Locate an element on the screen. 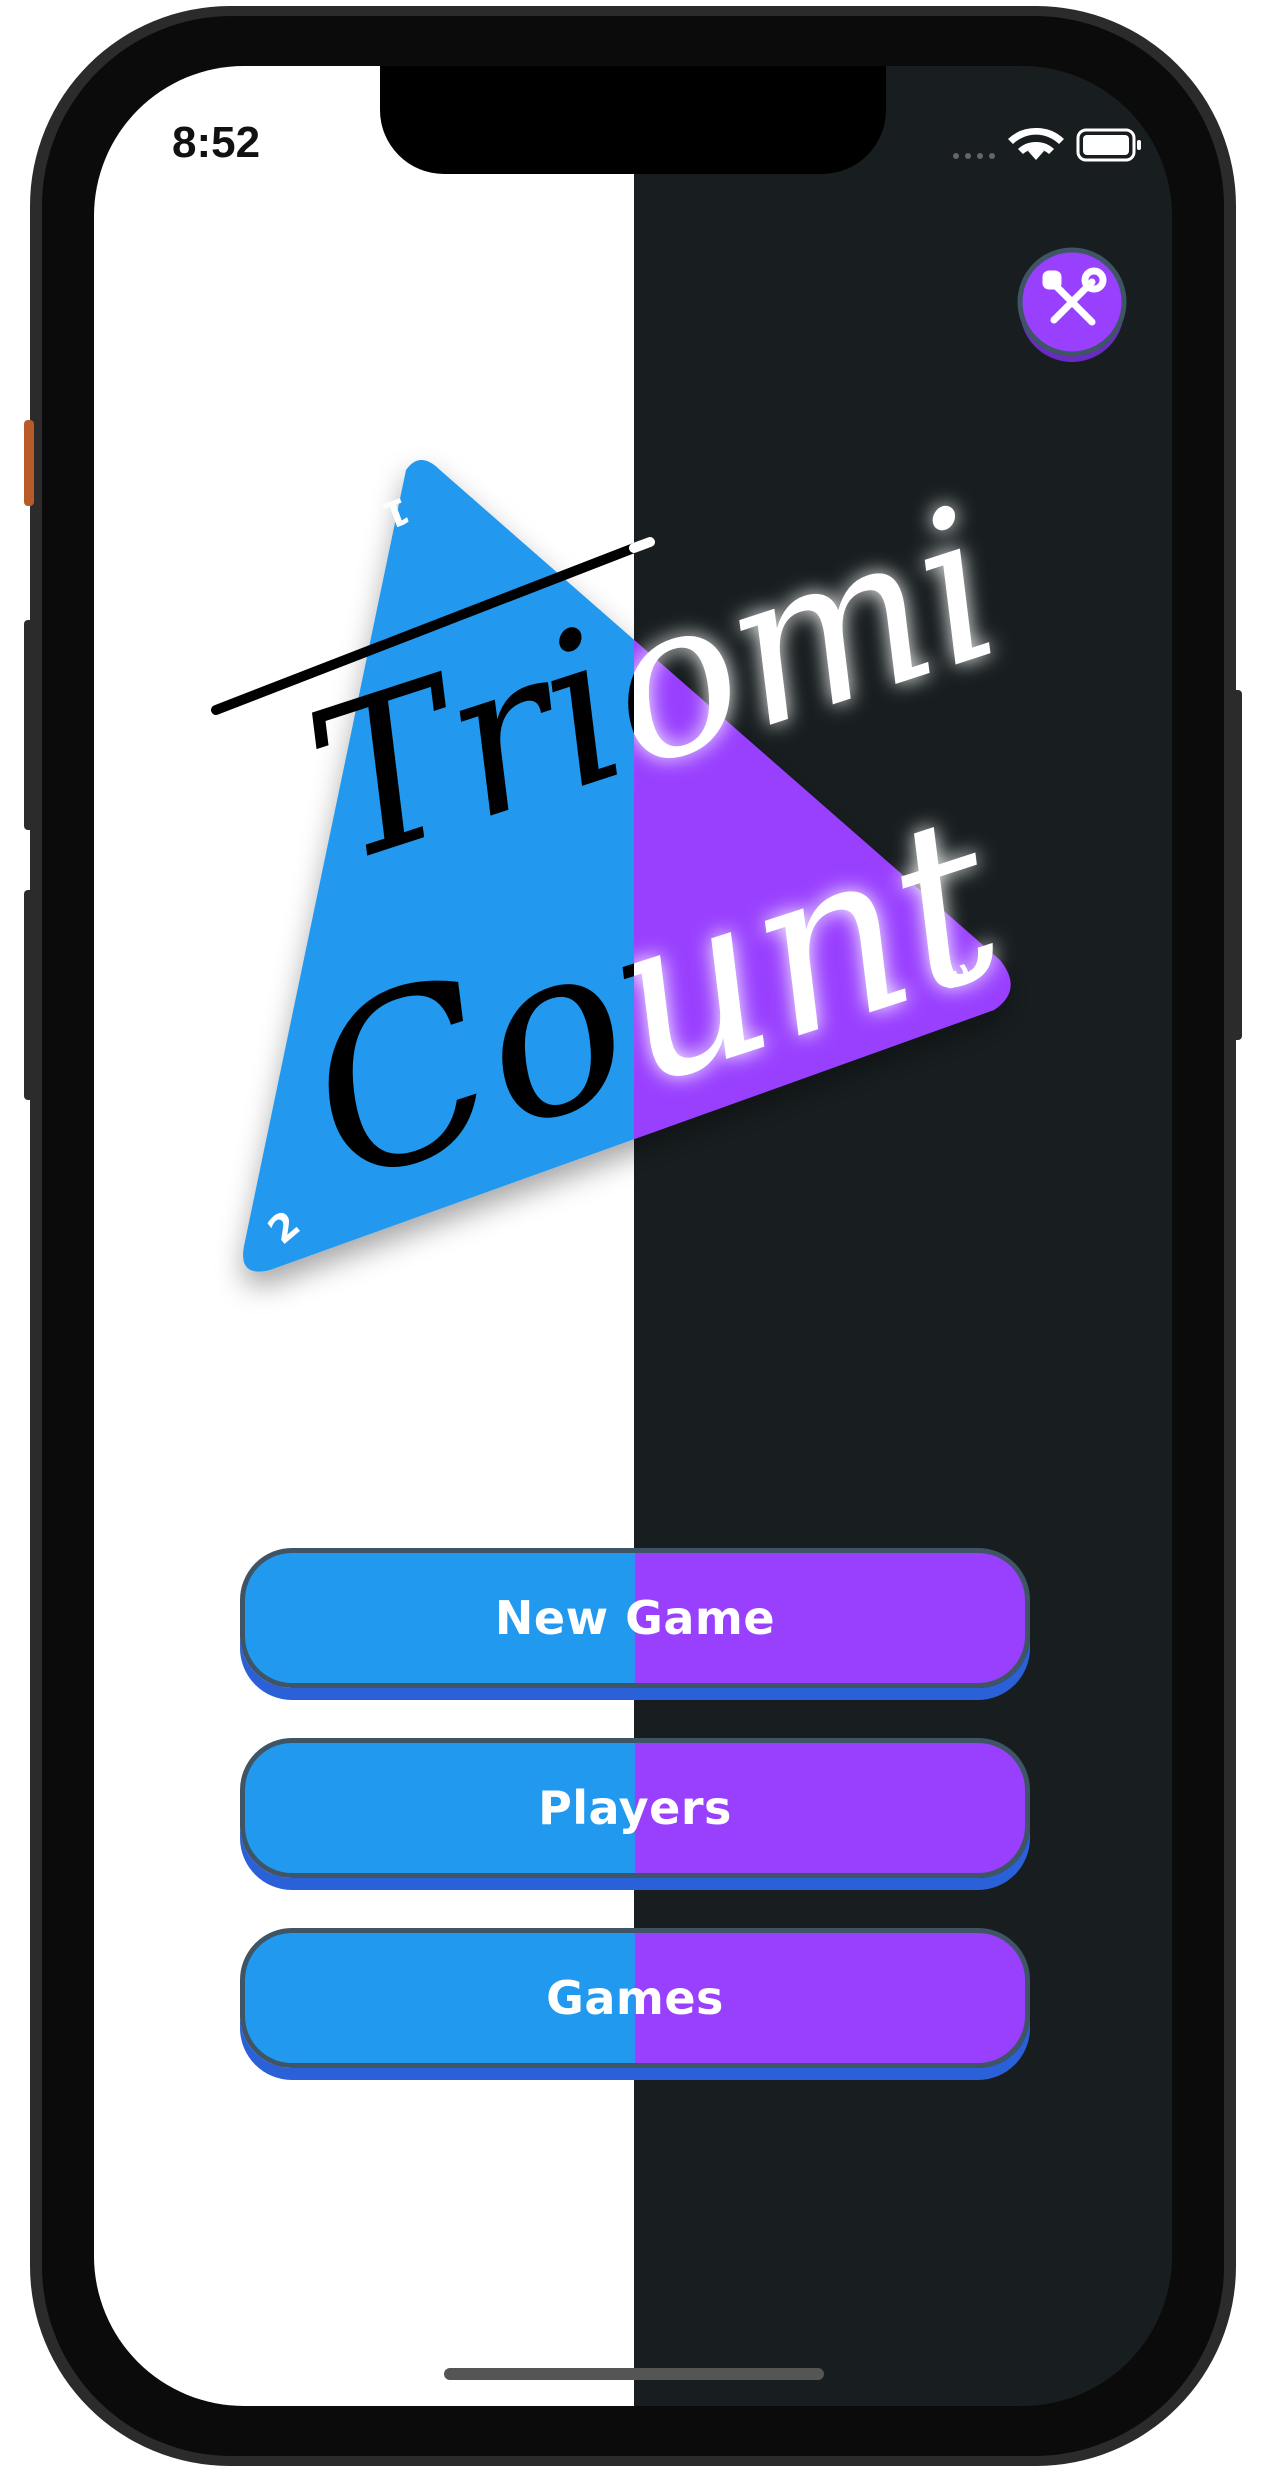 This screenshot has width=1266, height=2472. tools-button is located at coordinates (1072, 304).